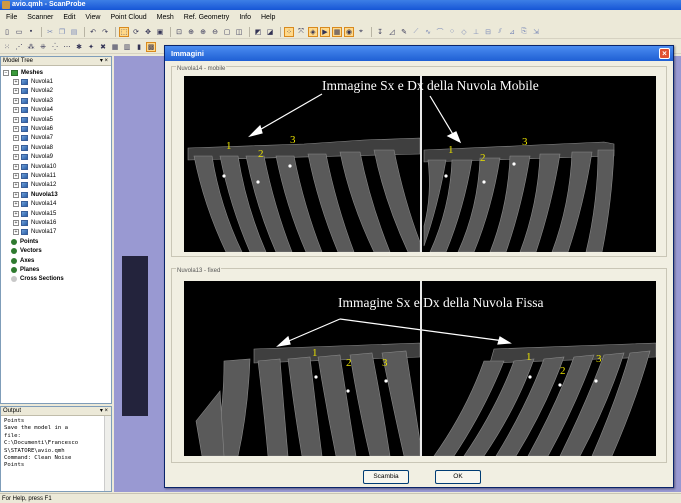  What do you see at coordinates (151, 46) in the screenshot?
I see `image-viewer-icon: ▩` at bounding box center [151, 46].